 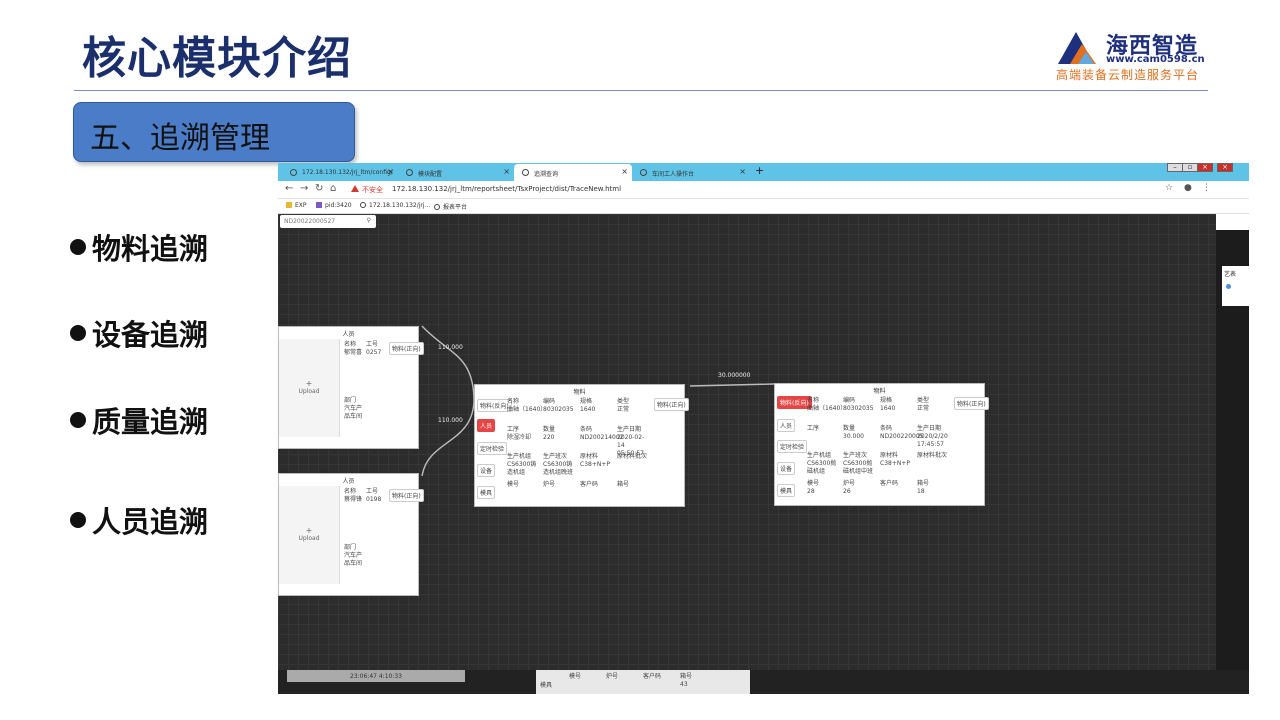 I want to click on new-tab-button: +, so click(x=759, y=170).